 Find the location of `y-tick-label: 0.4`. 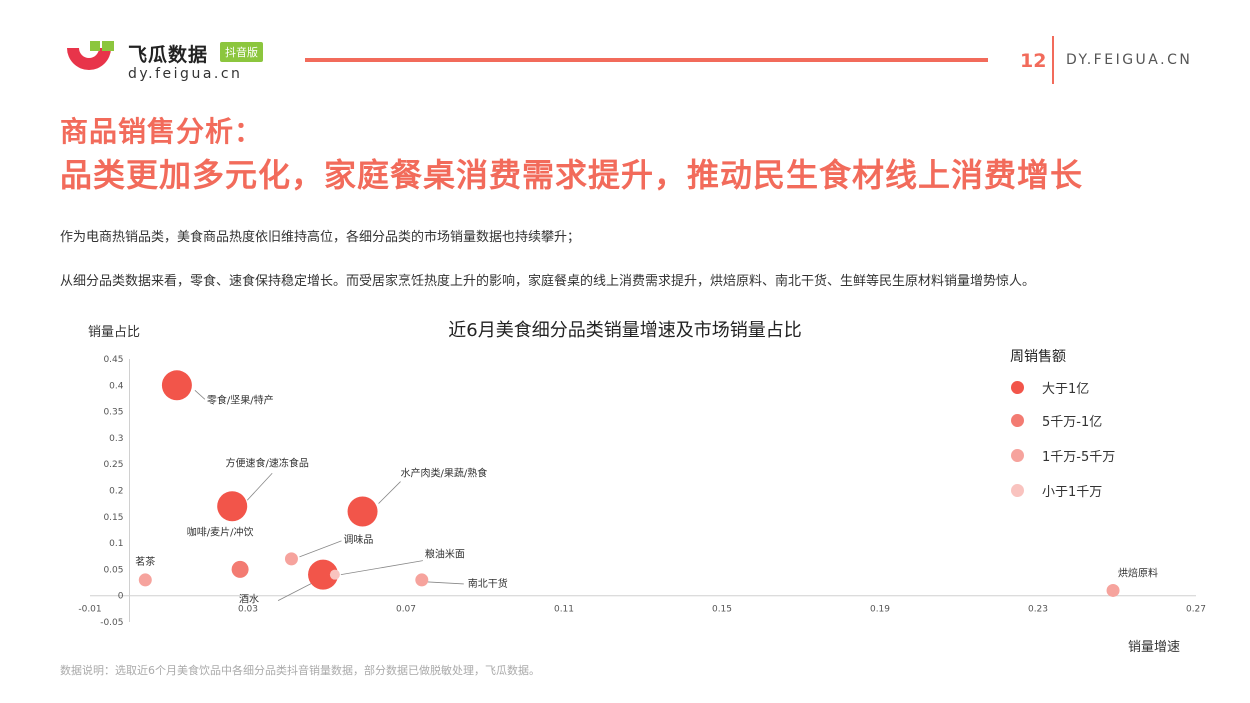

y-tick-label: 0.4 is located at coordinates (116, 386).